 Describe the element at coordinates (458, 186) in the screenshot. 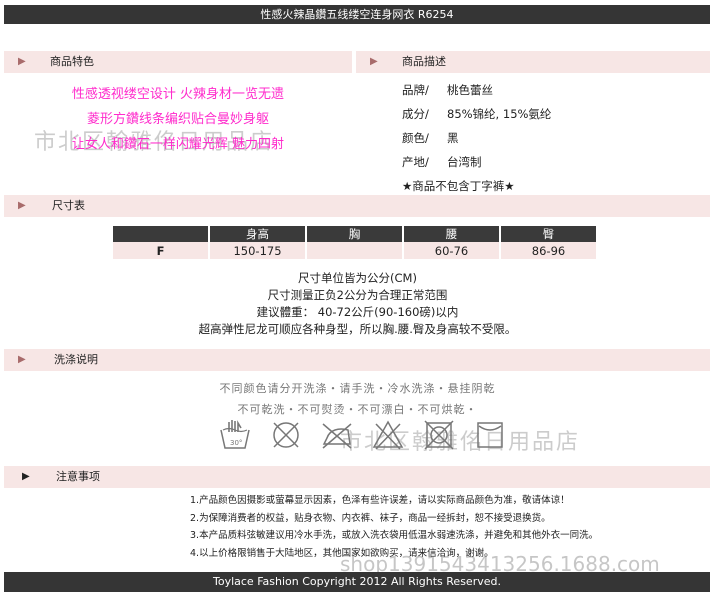

I see `description-note: ★商品不包含丁字裤★` at that location.